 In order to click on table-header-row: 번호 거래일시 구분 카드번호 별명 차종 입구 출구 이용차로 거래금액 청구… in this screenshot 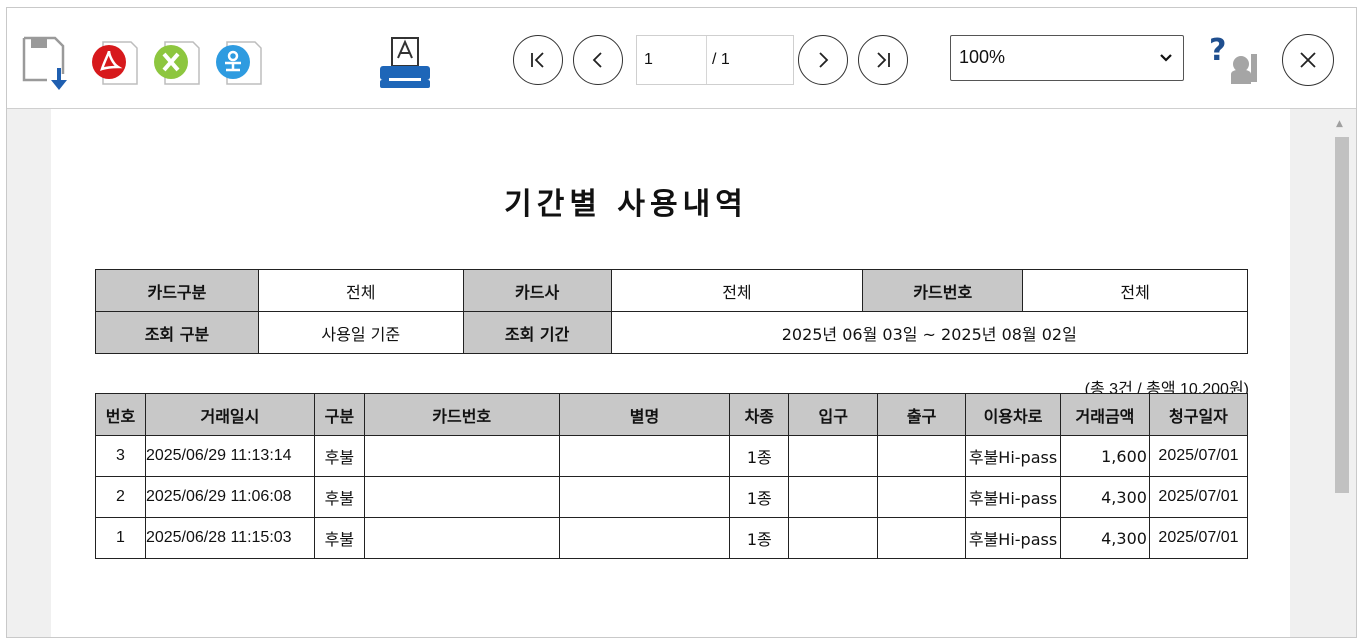, I will do `click(672, 414)`.